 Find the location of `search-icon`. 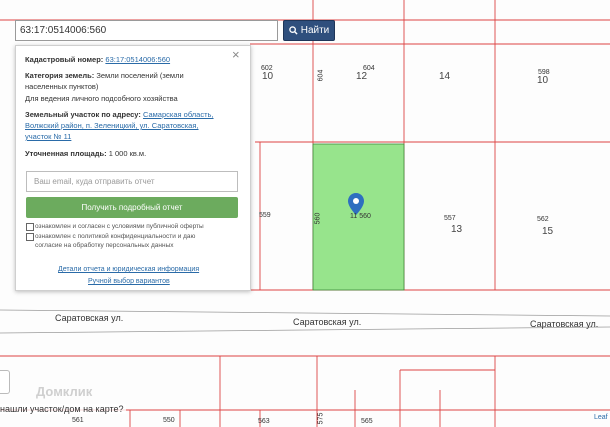

search-icon is located at coordinates (293, 30).